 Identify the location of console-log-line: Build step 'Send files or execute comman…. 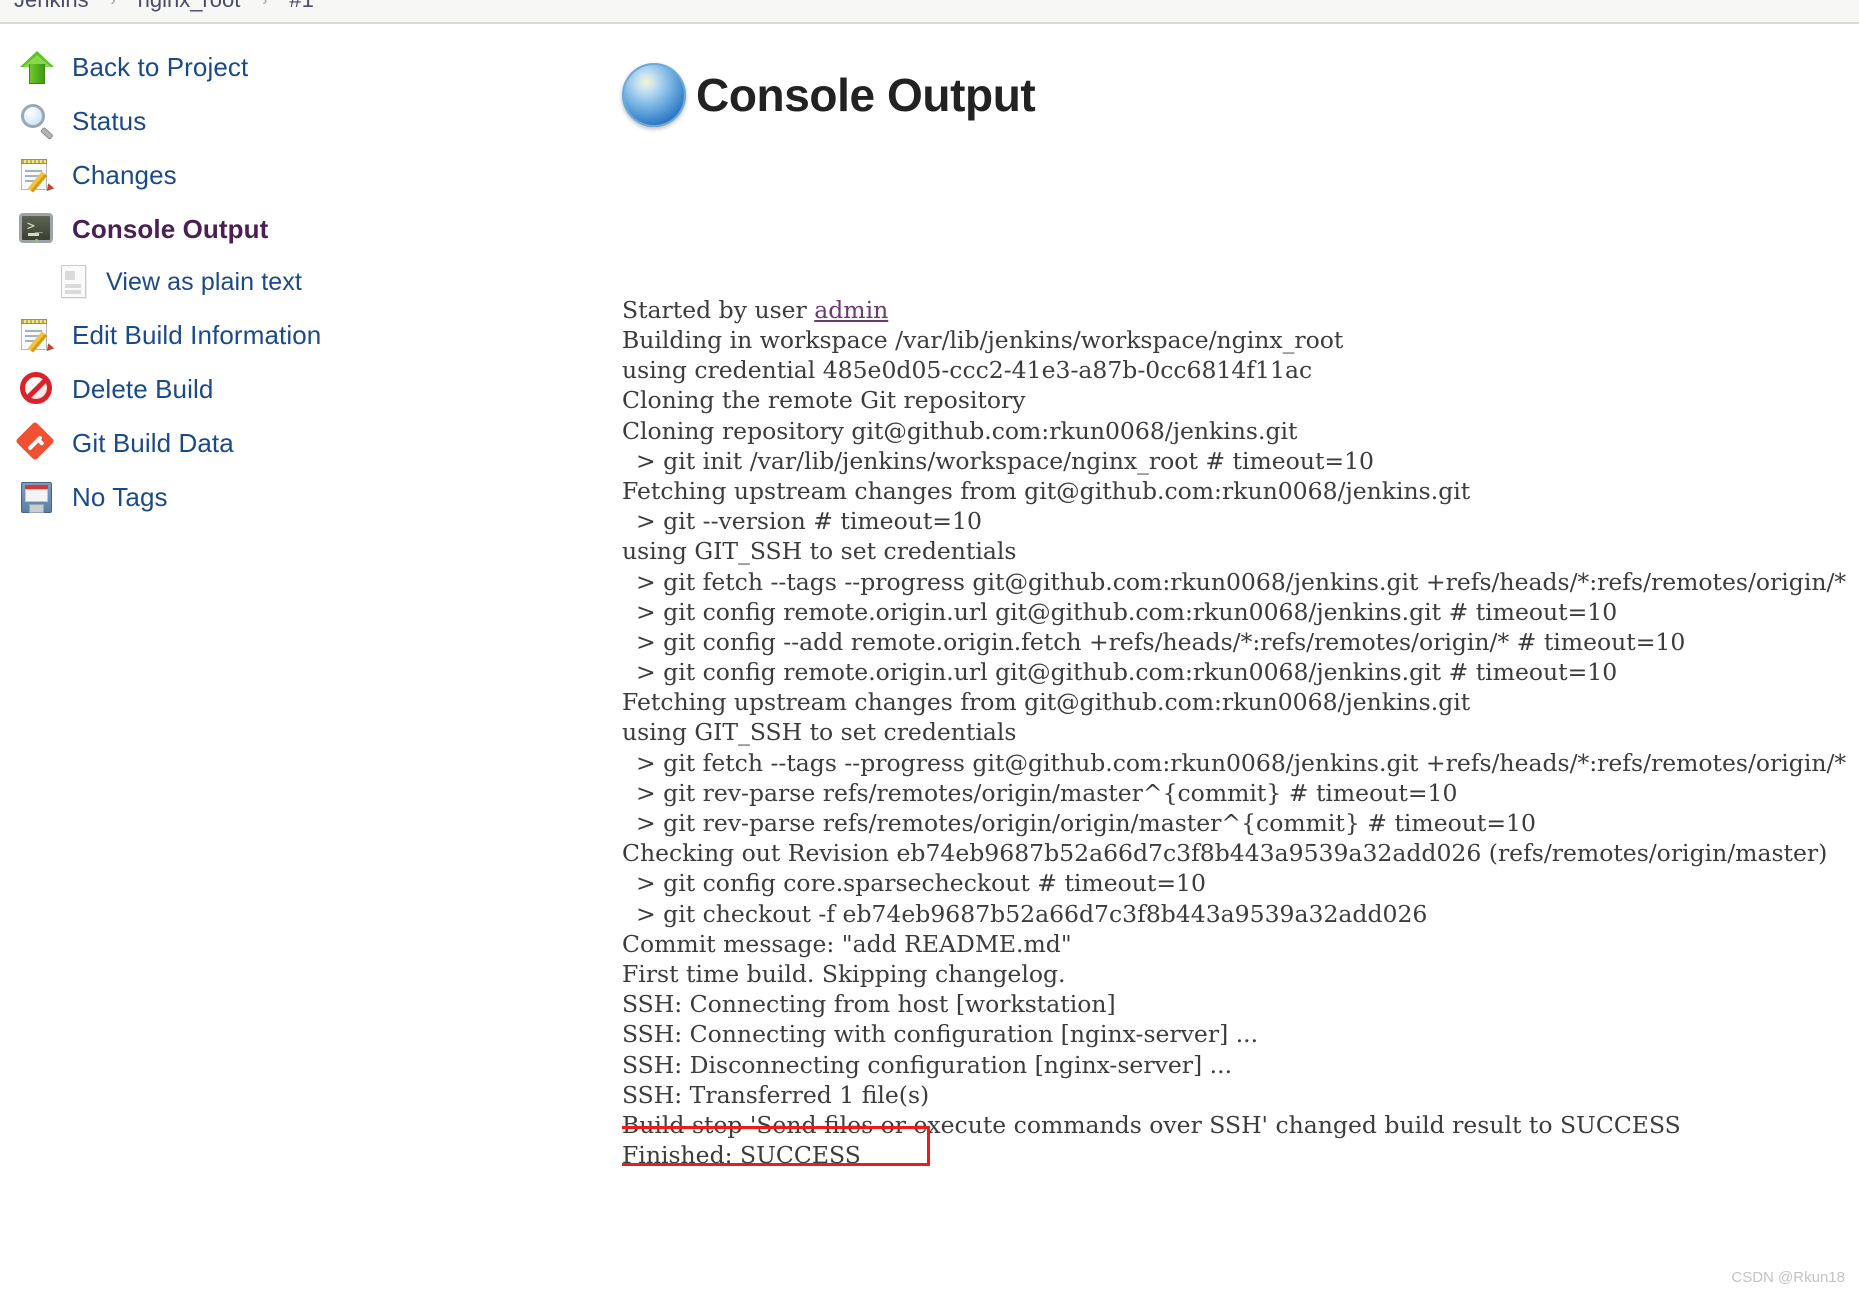
(1151, 1124).